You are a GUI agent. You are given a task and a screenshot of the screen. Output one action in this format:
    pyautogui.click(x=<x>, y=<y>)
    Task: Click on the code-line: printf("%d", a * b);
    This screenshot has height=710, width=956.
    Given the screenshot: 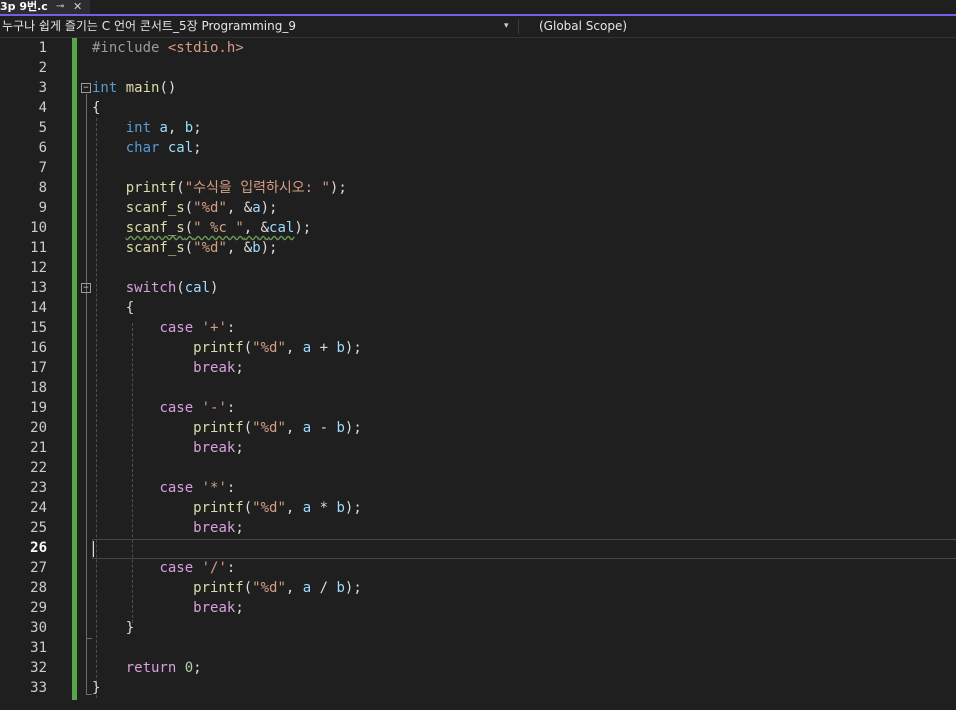 What is the action you would take?
    pyautogui.click(x=227, y=508)
    